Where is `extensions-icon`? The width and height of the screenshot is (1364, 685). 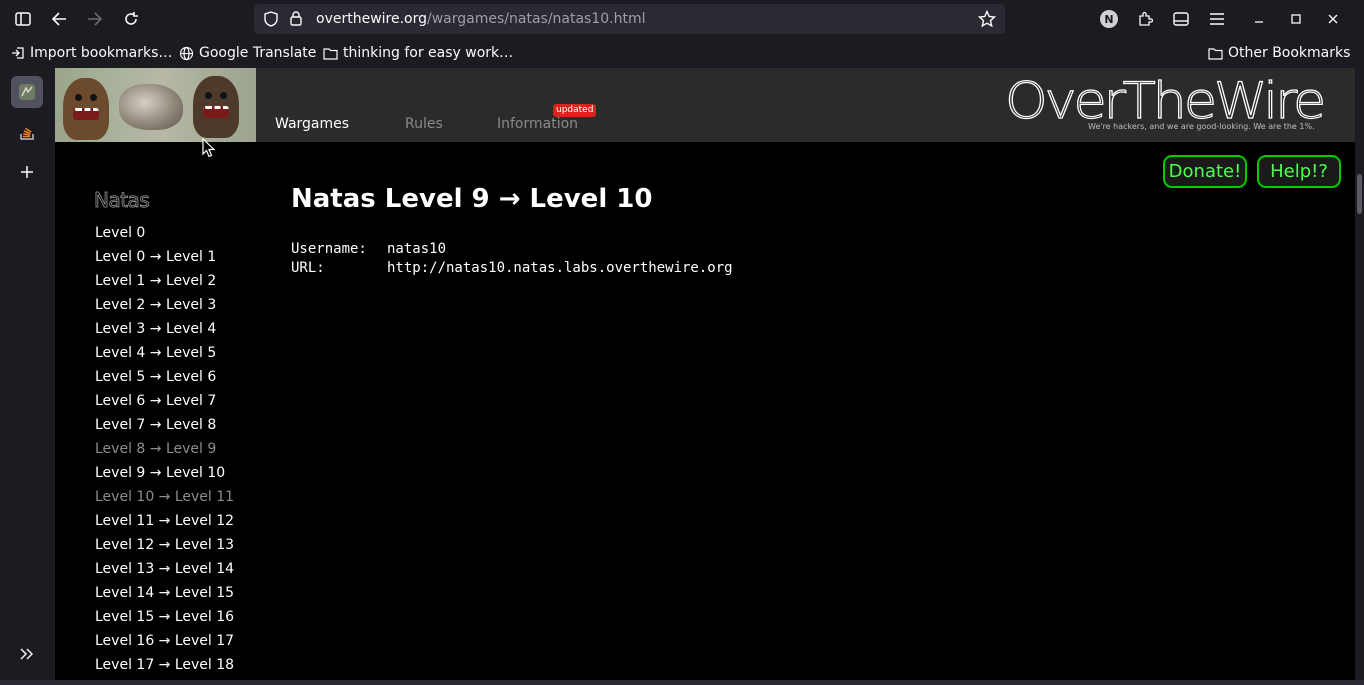
extensions-icon is located at coordinates (1145, 19).